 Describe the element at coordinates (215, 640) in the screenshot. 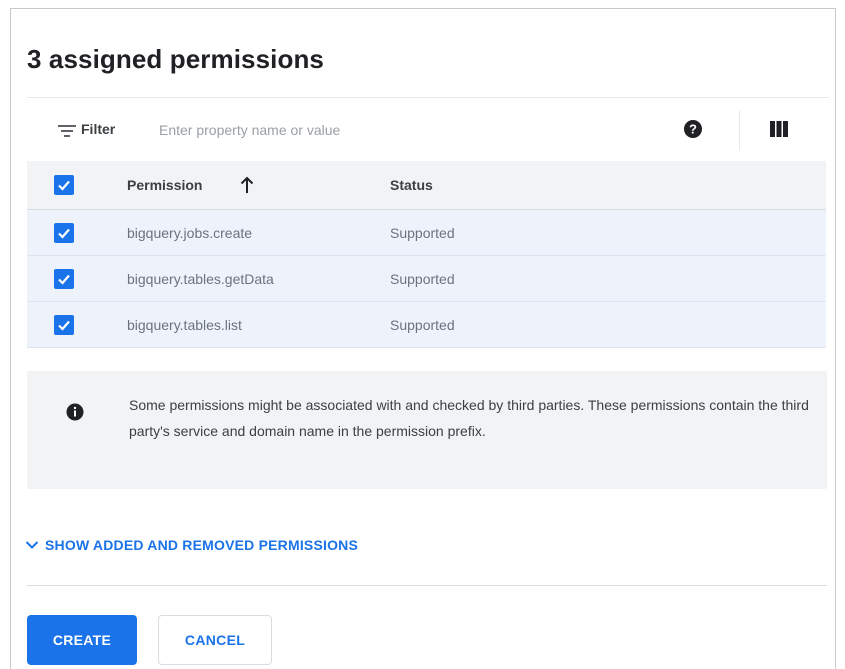

I see `cancel-button: CANCEL` at that location.